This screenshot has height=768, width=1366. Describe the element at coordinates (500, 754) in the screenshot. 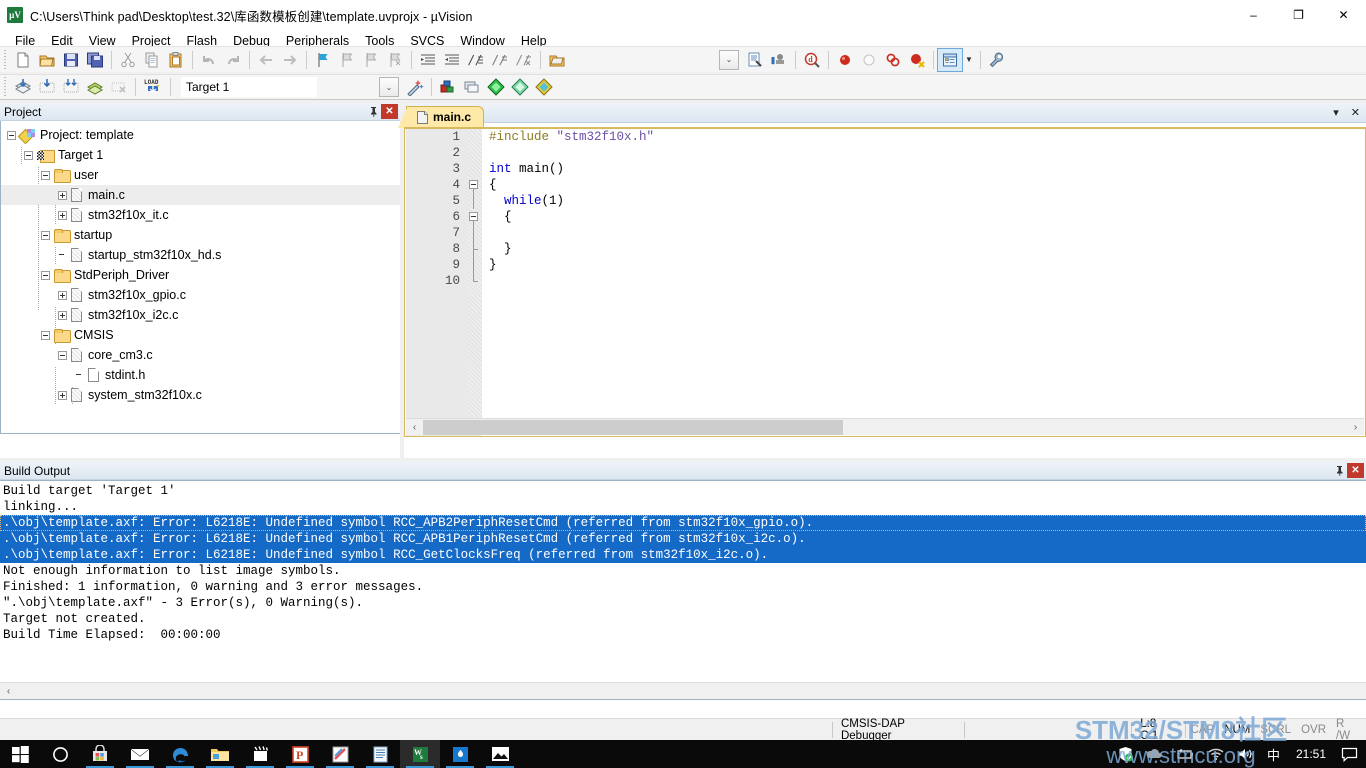

I see `photos-icon` at that location.